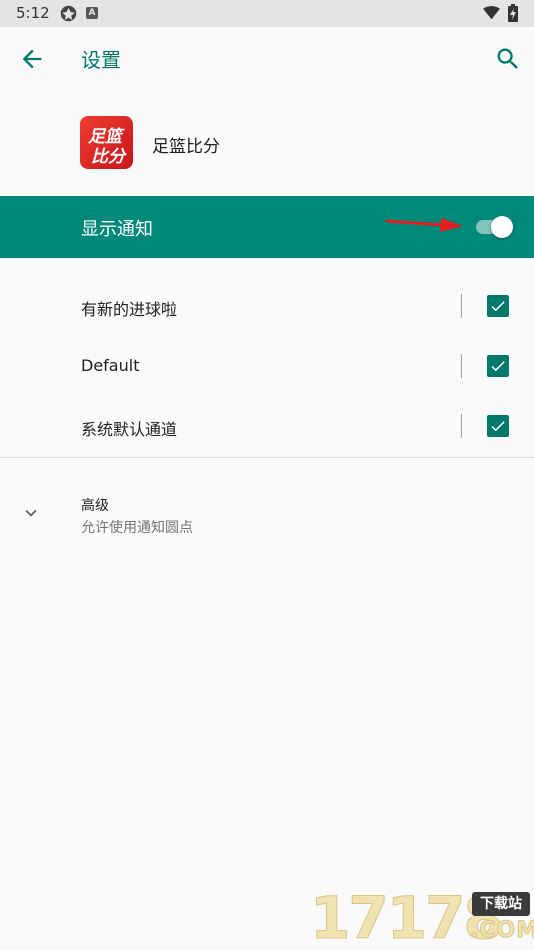  Describe the element at coordinates (32, 59) in the screenshot. I see `arrow-left-icon` at that location.